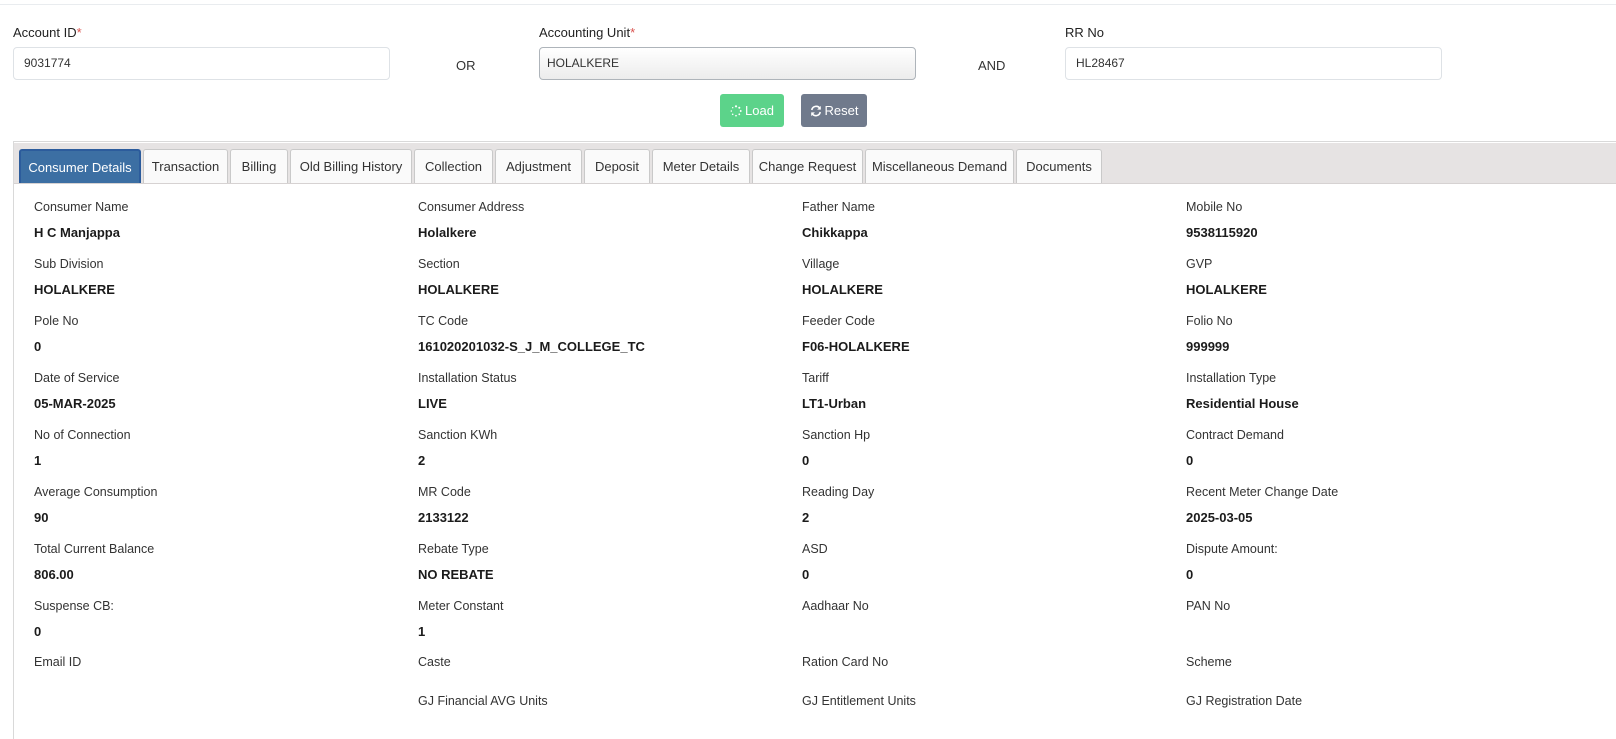 Image resolution: width=1616 pixels, height=739 pixels. Describe the element at coordinates (531, 346) in the screenshot. I see `tc-code-value: 161020201032-S_J_M_COLLEGE_TC` at that location.